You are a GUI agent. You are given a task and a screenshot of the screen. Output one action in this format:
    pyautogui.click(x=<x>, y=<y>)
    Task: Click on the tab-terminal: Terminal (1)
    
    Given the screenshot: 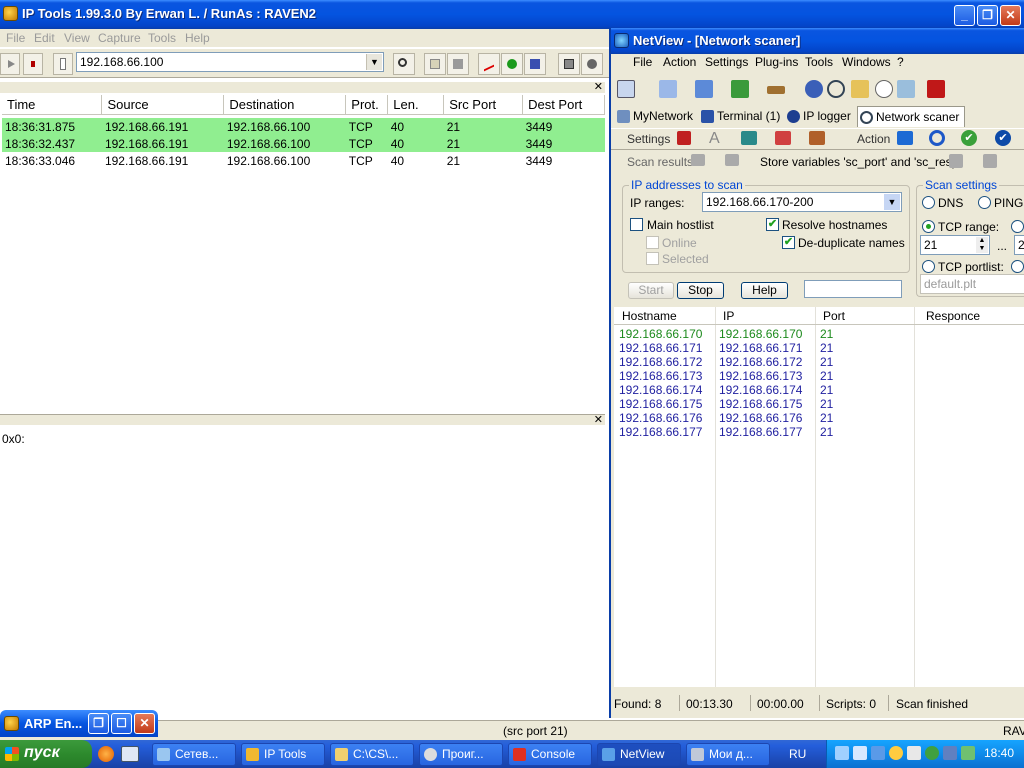 What is the action you would take?
    pyautogui.click(x=739, y=116)
    